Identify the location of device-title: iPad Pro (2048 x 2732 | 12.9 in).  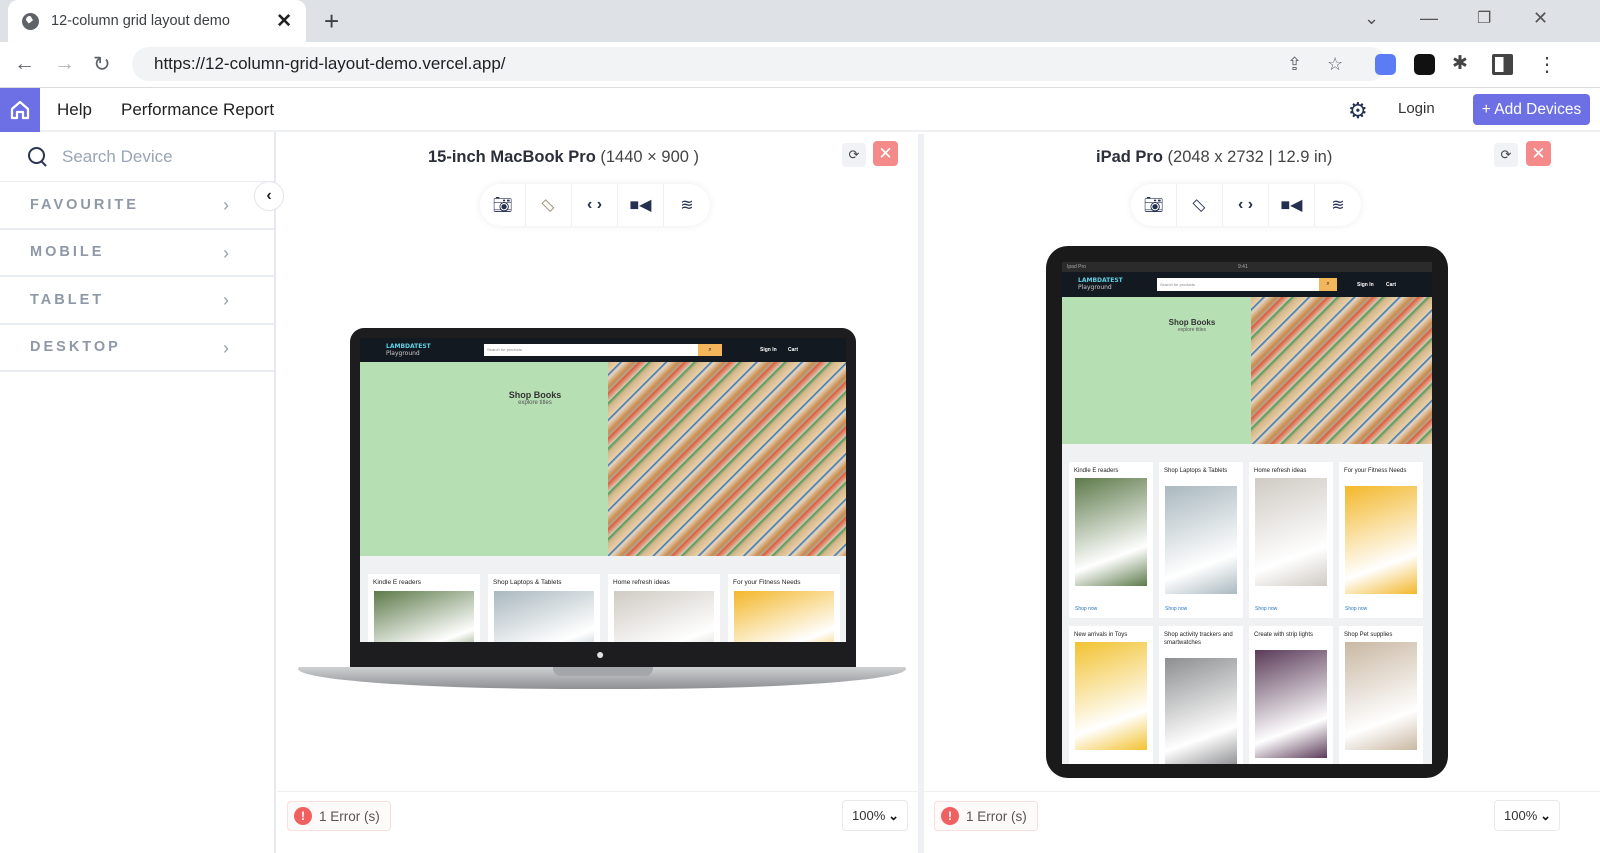
(1214, 157).